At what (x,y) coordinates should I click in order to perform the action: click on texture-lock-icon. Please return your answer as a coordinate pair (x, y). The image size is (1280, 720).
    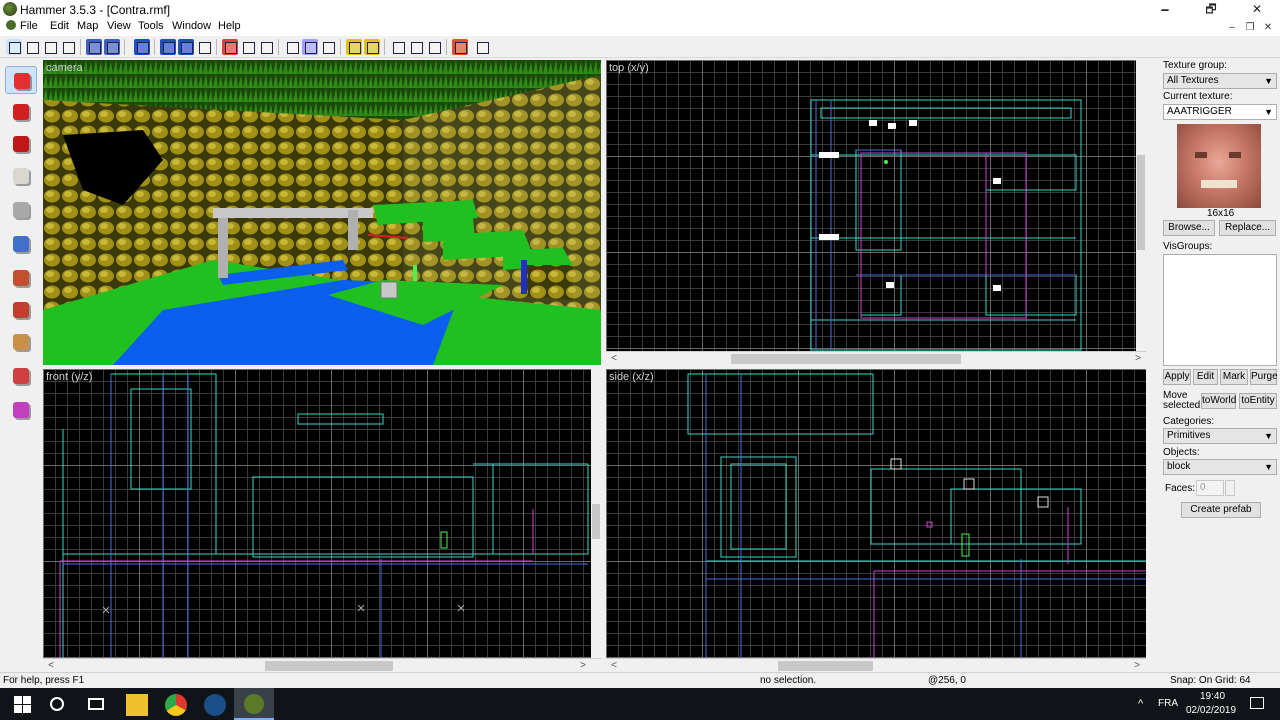
    Looking at the image, I should click on (142, 47).